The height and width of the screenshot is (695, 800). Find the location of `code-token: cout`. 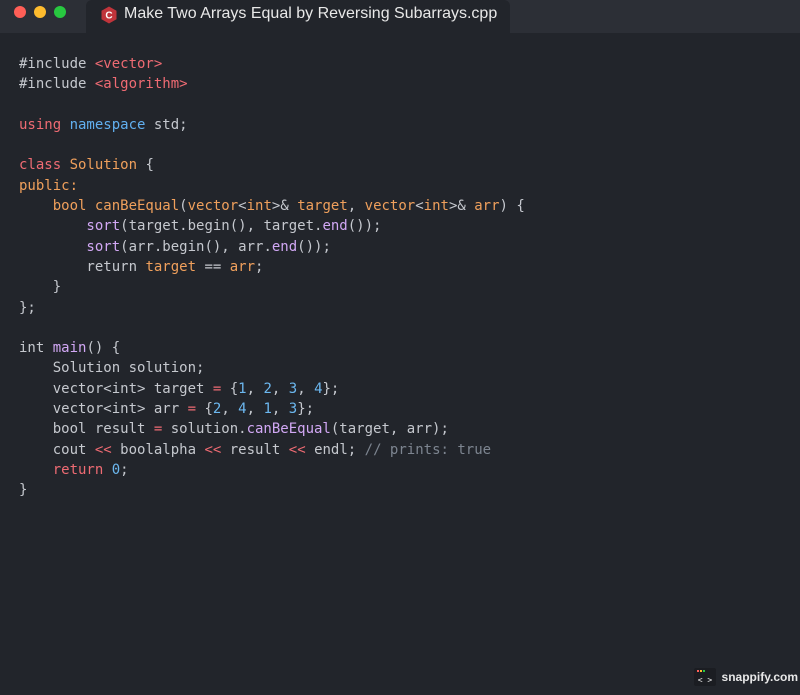

code-token: cout is located at coordinates (57, 449).